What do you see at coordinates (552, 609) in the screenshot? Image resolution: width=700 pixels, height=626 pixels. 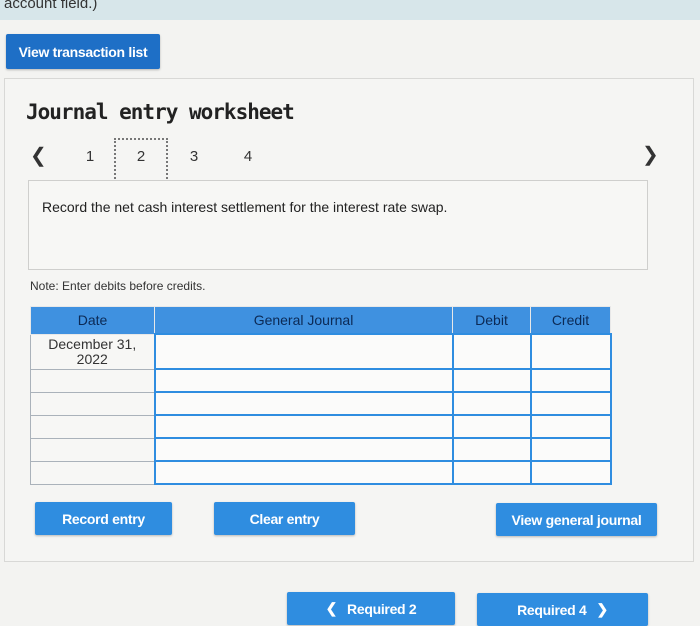 I see `next-required-label: Required 4` at bounding box center [552, 609].